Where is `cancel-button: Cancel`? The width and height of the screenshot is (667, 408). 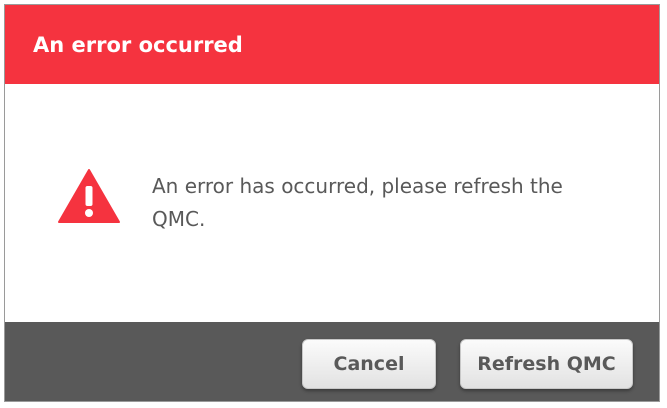 cancel-button: Cancel is located at coordinates (369, 364).